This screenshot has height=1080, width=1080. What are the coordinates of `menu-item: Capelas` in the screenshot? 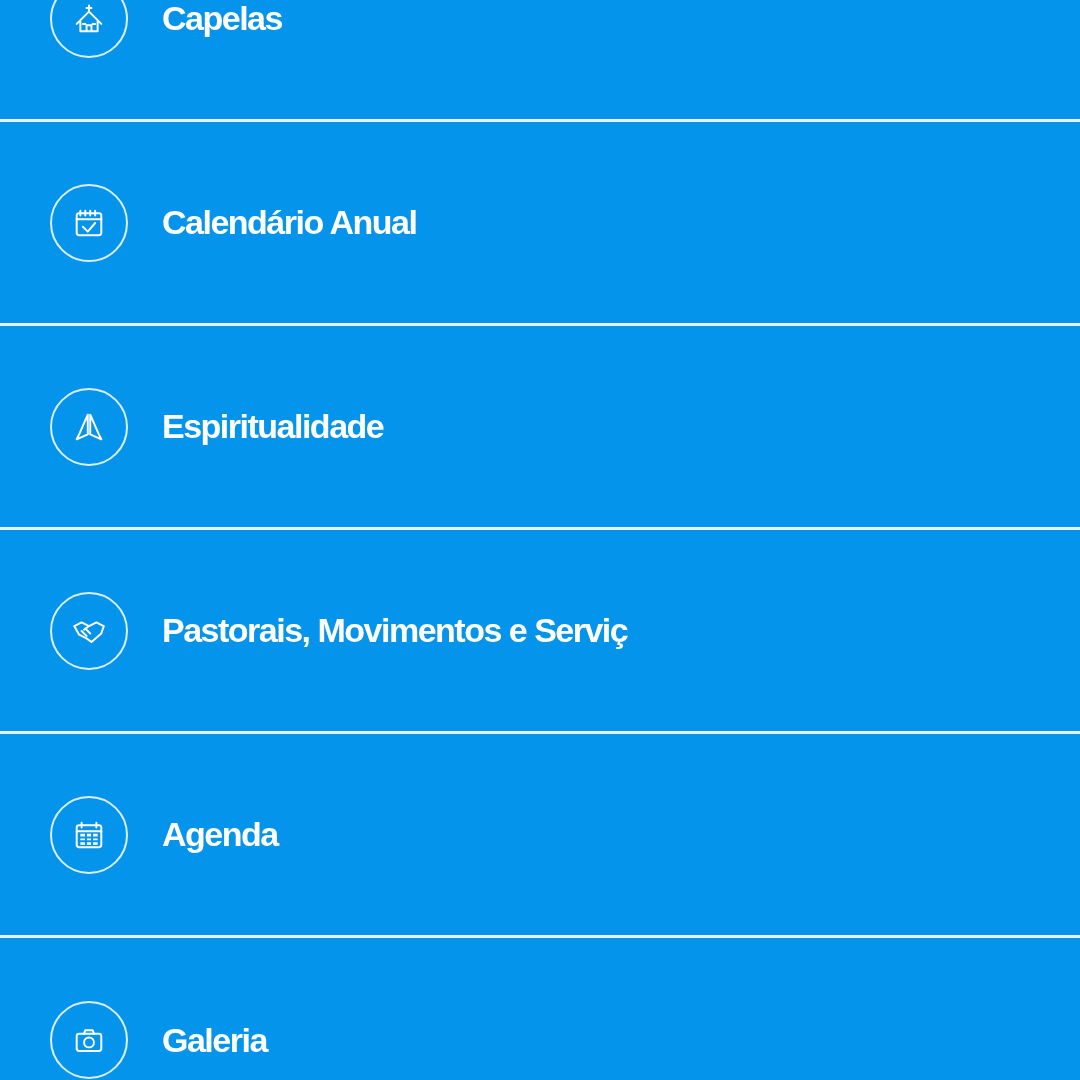 It's located at (540, 61).